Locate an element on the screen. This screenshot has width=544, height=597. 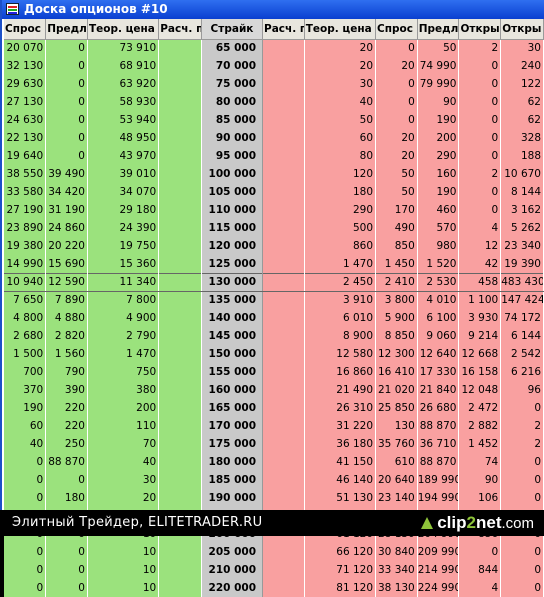
table-row: 0 0 30 185 000 46 140 20 640 189 990 90 0 is located at coordinates (274, 480).